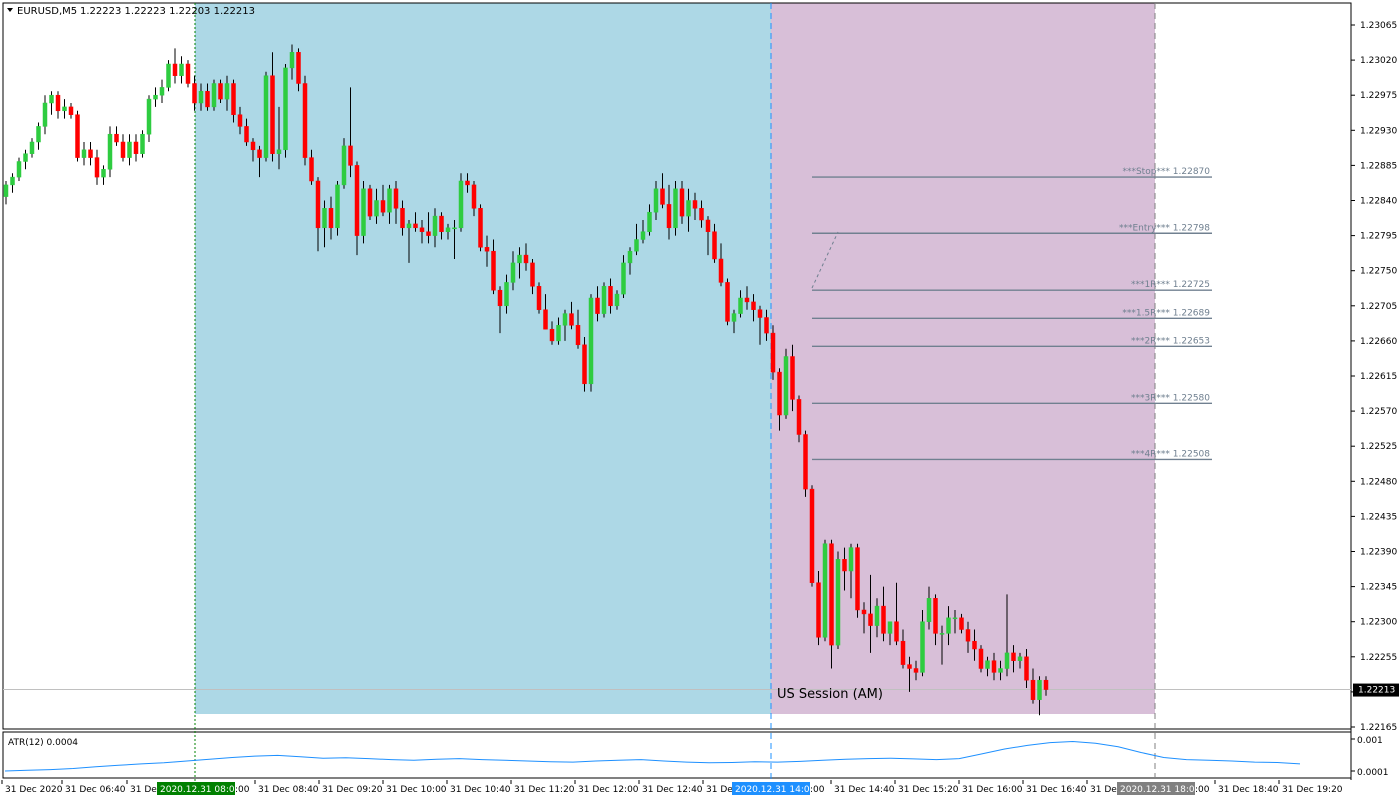 This screenshot has height=800, width=1400. What do you see at coordinates (1378, 237) in the screenshot?
I see `price-tick-label: 1.22795` at bounding box center [1378, 237].